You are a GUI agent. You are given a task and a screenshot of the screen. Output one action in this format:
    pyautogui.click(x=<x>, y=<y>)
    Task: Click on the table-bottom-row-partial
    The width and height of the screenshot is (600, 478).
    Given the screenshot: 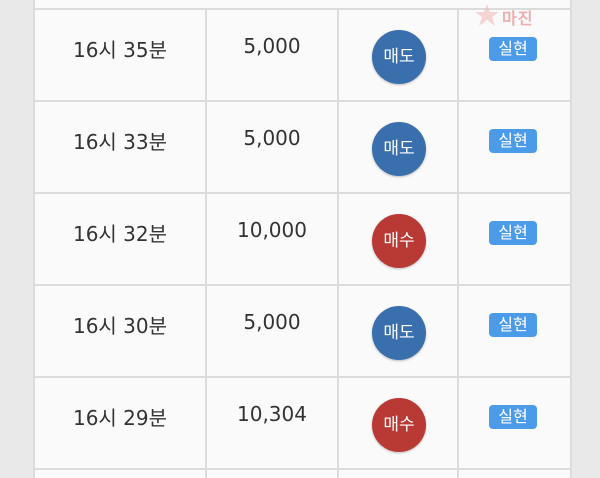 What is the action you would take?
    pyautogui.click(x=302, y=474)
    